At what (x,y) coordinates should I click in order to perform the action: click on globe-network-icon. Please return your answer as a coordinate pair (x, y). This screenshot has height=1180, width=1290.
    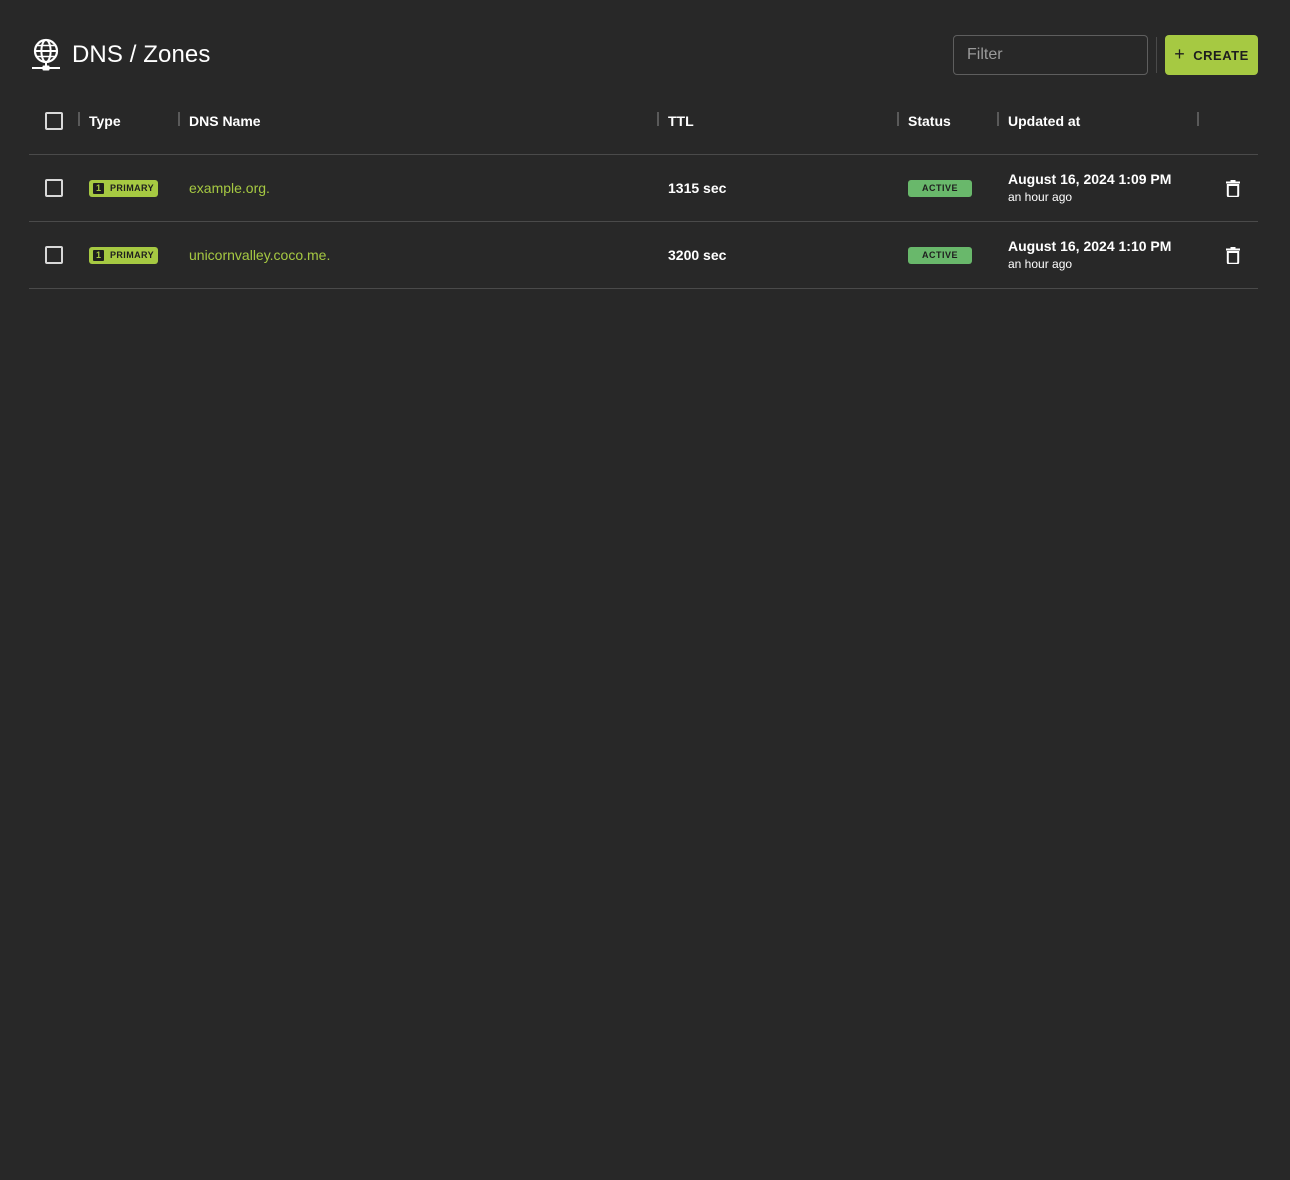
    Looking at the image, I should click on (46, 54).